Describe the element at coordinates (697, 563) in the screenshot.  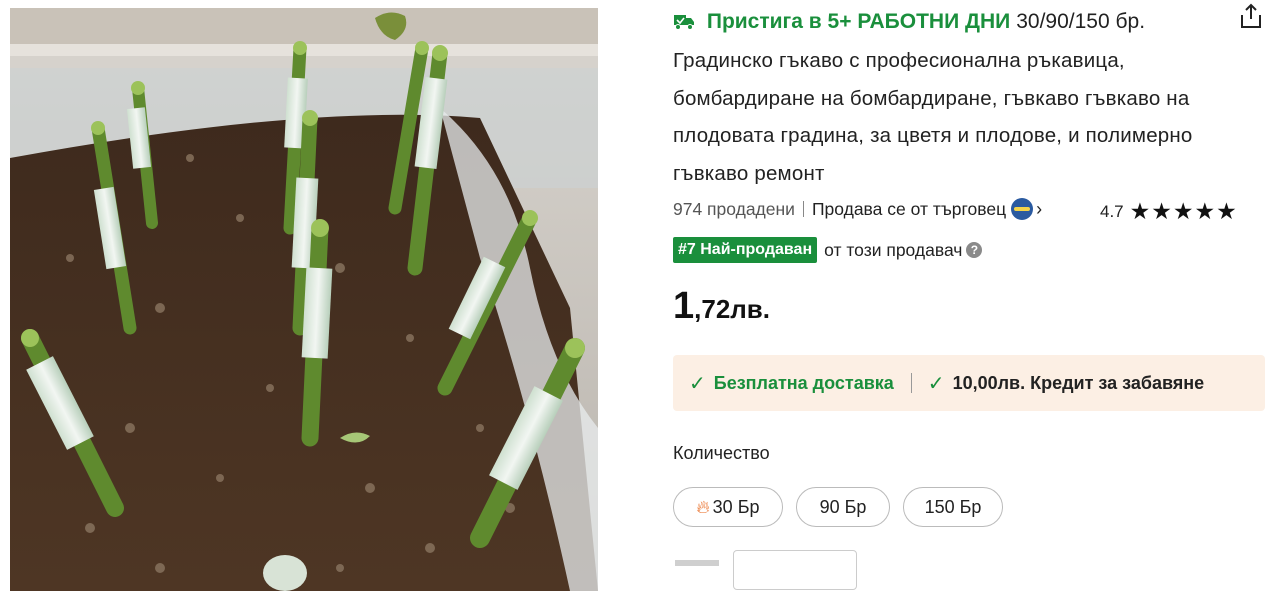
I see `next-option-label` at that location.